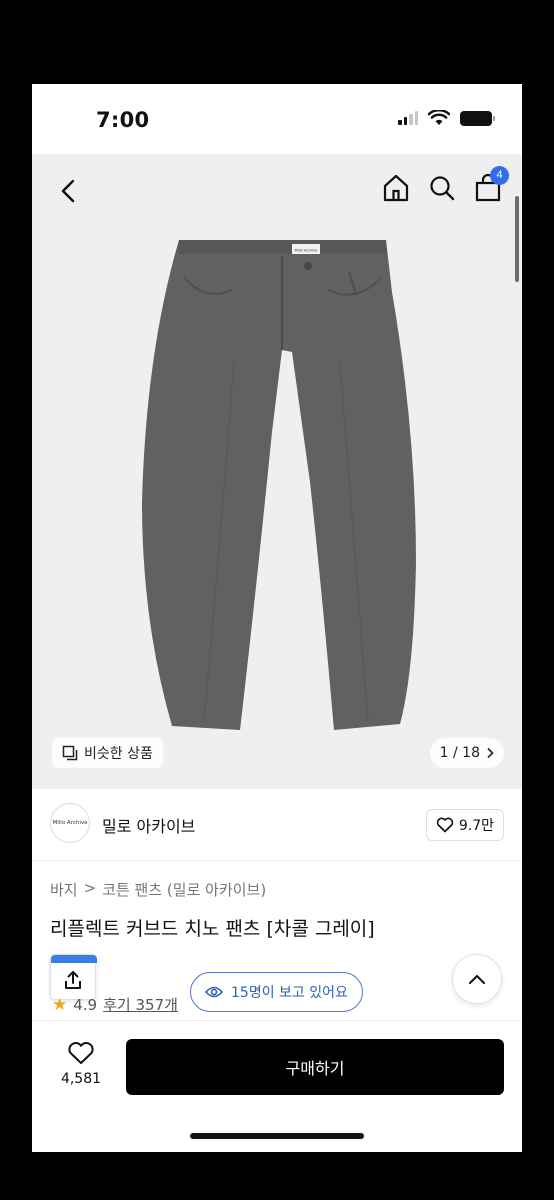 The width and height of the screenshot is (554, 1200). Describe the element at coordinates (315, 1067) in the screenshot. I see `buy-button: 구매하기` at that location.